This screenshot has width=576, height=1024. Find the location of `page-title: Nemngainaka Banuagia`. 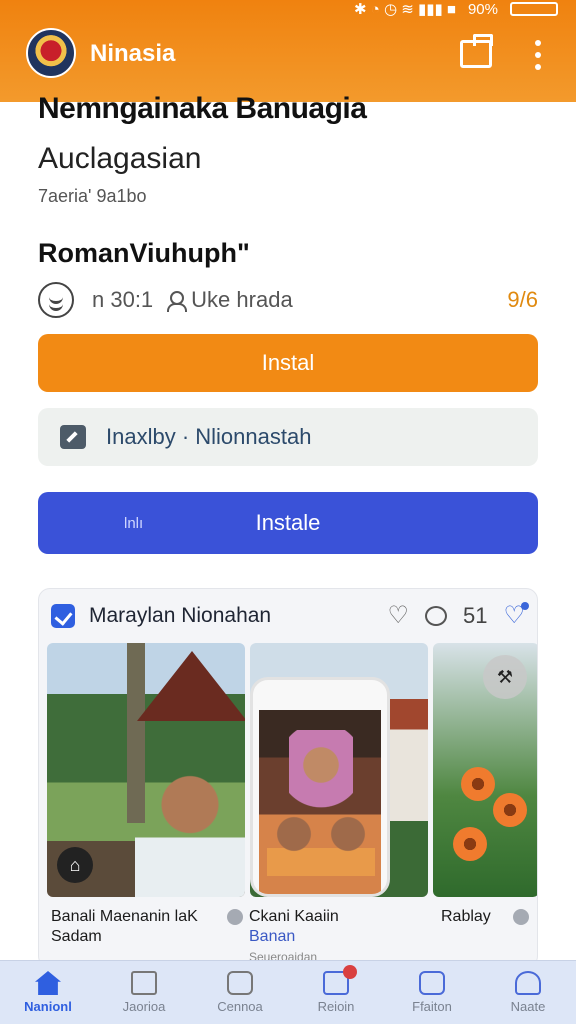

page-title: Nemngainaka Banuagia is located at coordinates (202, 108).